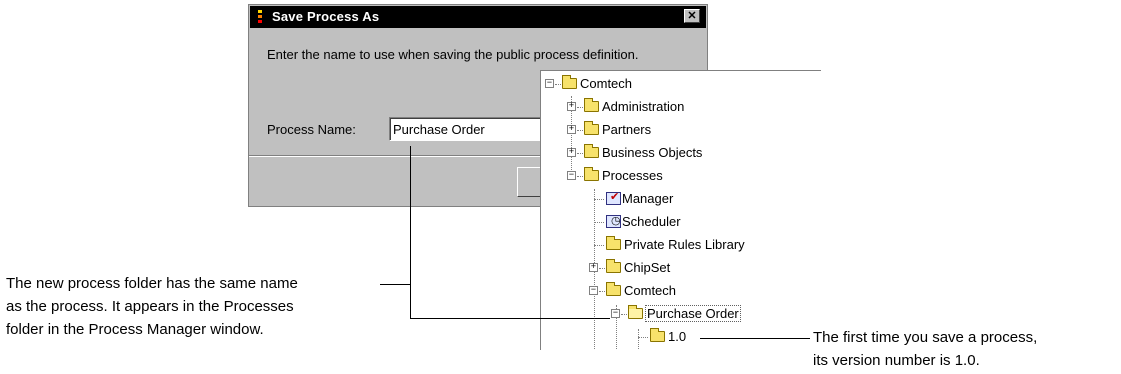  What do you see at coordinates (699, 222) in the screenshot?
I see `tree-node-scheduler: Scheduler` at bounding box center [699, 222].